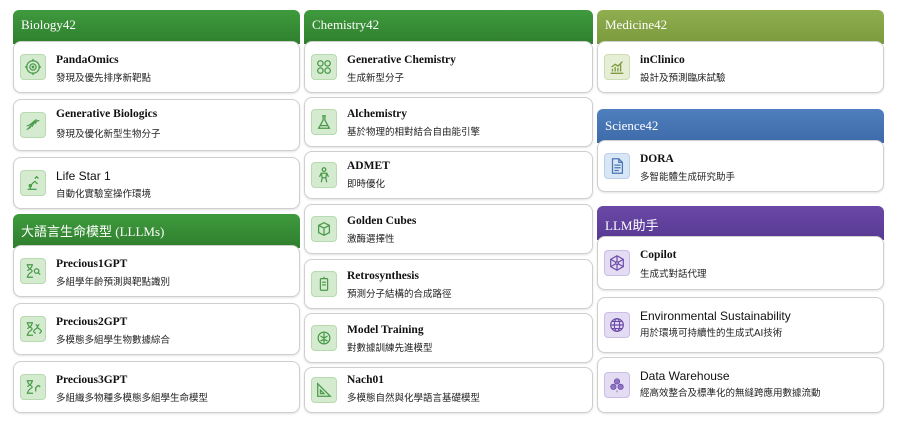  What do you see at coordinates (740, 27) in the screenshot?
I see `medicine42-header: Medicine42` at bounding box center [740, 27].